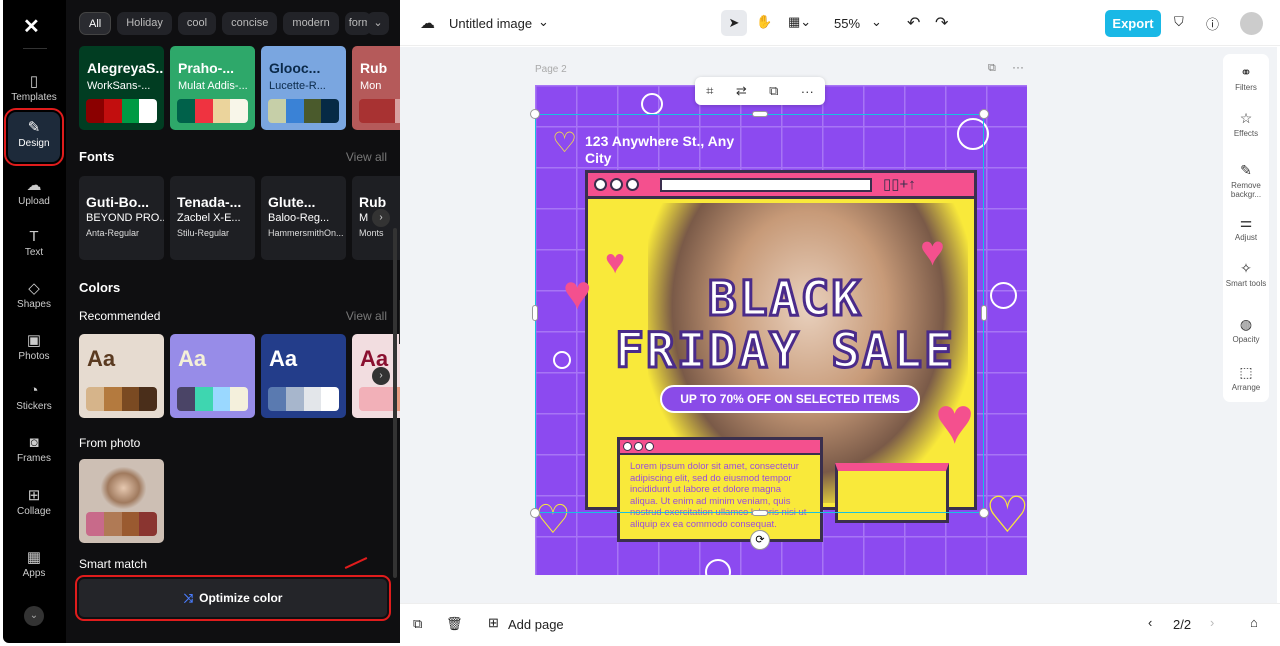 The width and height of the screenshot is (1280, 646). I want to click on hand-tool-icon: ✋, so click(764, 22).